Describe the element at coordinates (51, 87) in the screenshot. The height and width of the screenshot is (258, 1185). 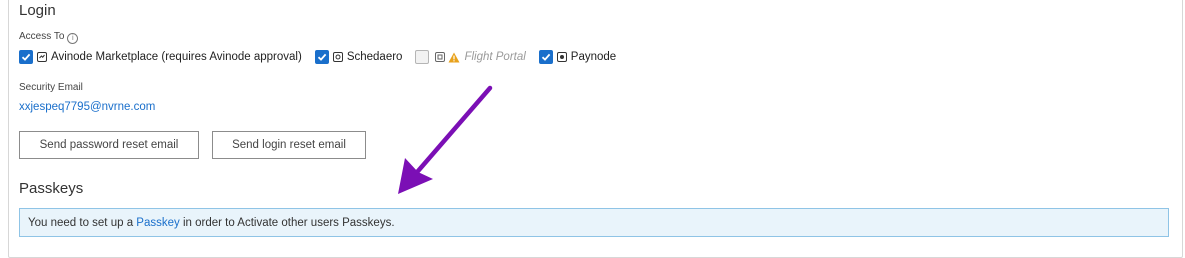
I see `security-email-label: Security Email` at that location.